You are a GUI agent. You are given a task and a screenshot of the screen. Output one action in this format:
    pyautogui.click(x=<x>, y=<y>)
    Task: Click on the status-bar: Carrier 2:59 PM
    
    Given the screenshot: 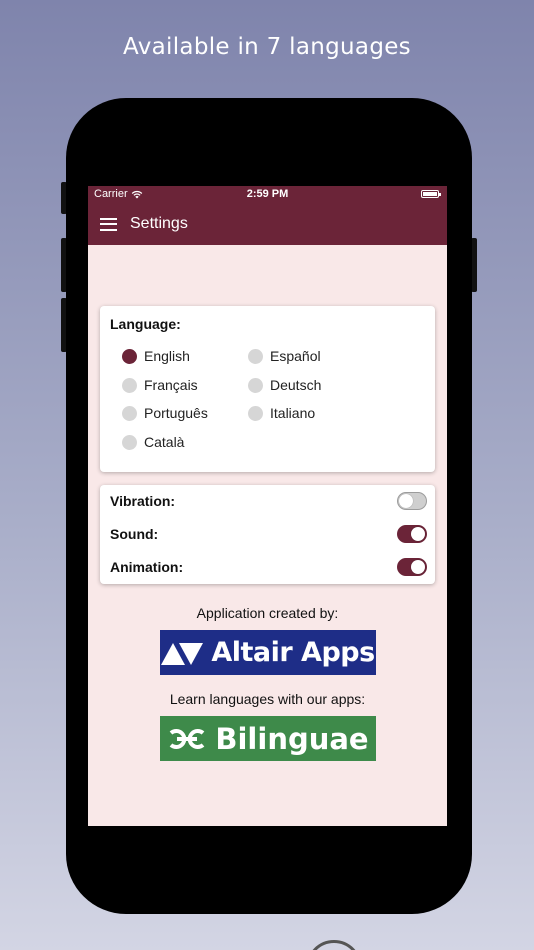 What is the action you would take?
    pyautogui.click(x=267, y=194)
    